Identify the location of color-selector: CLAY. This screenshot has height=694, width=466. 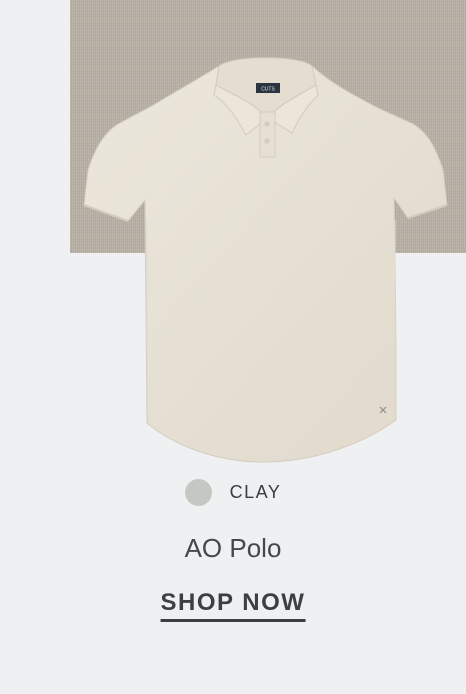
(233, 492).